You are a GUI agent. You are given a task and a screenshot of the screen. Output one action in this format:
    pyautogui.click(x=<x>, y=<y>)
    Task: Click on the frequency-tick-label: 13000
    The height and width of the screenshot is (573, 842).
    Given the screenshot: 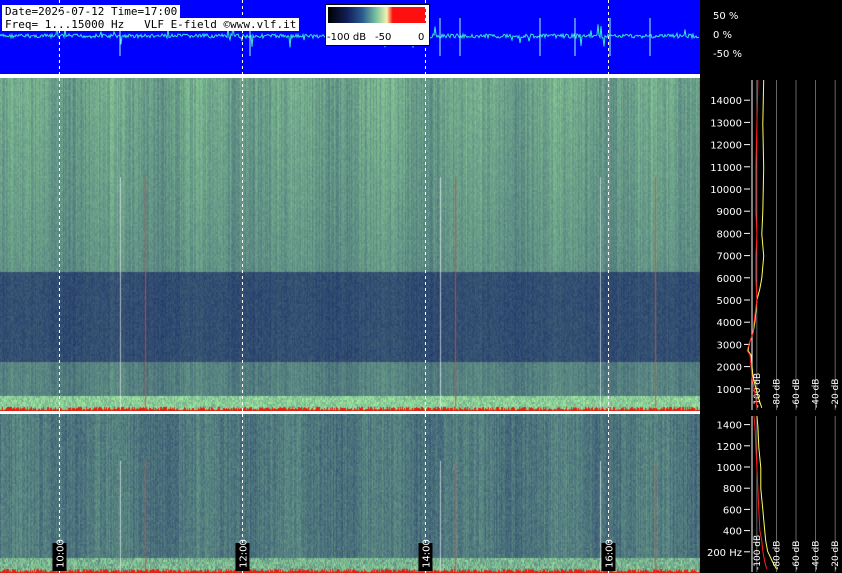 What is the action you would take?
    pyautogui.click(x=726, y=123)
    